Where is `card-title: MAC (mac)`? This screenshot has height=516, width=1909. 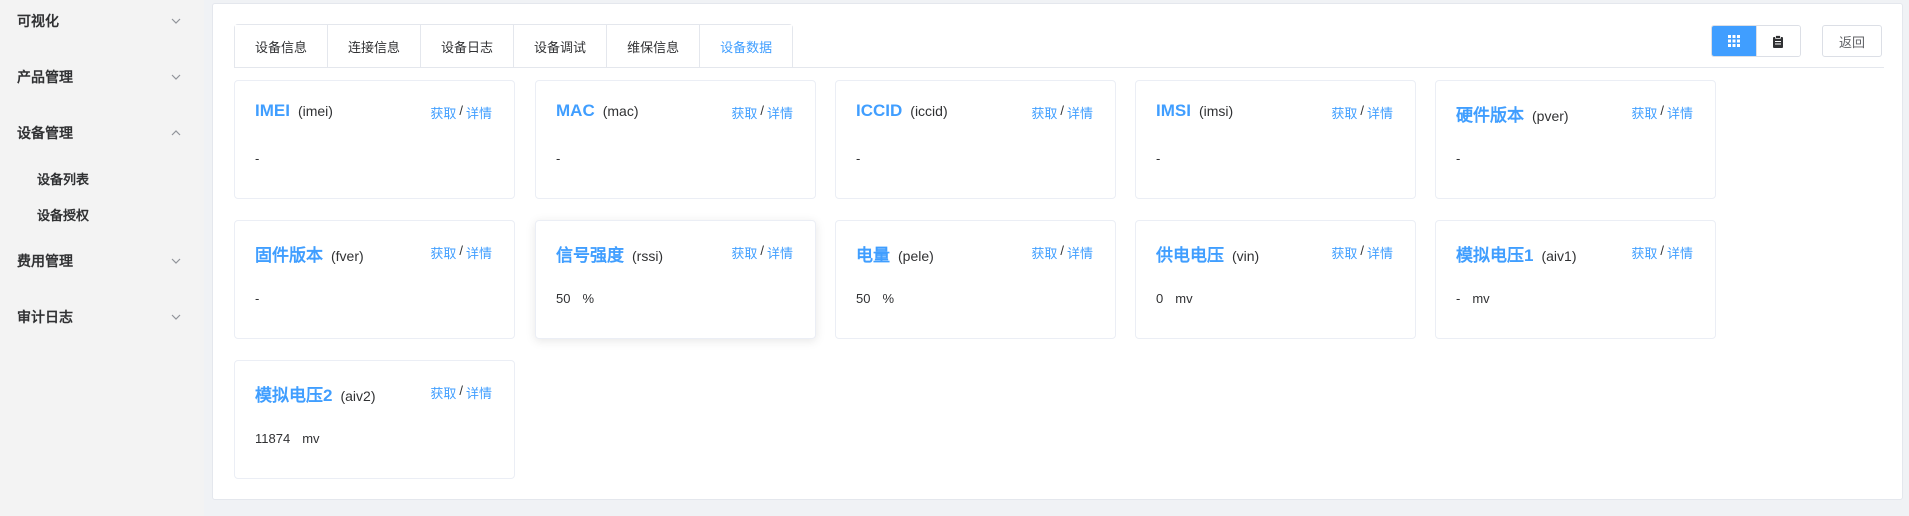 card-title: MAC (mac) is located at coordinates (597, 111).